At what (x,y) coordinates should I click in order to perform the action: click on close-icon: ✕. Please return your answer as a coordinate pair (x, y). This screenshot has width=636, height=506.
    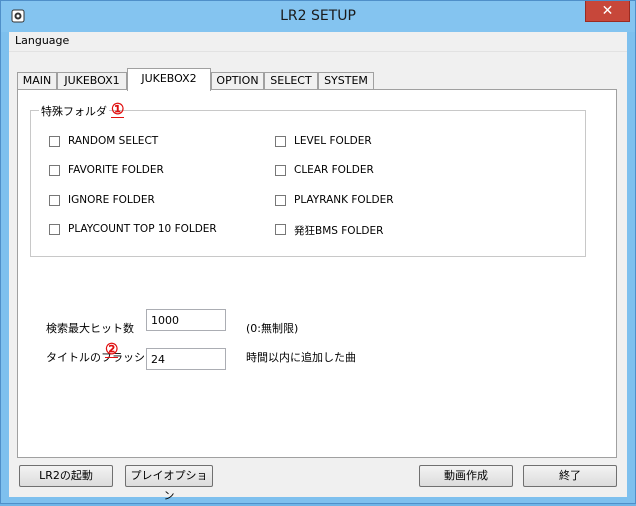
    Looking at the image, I should click on (607, 11).